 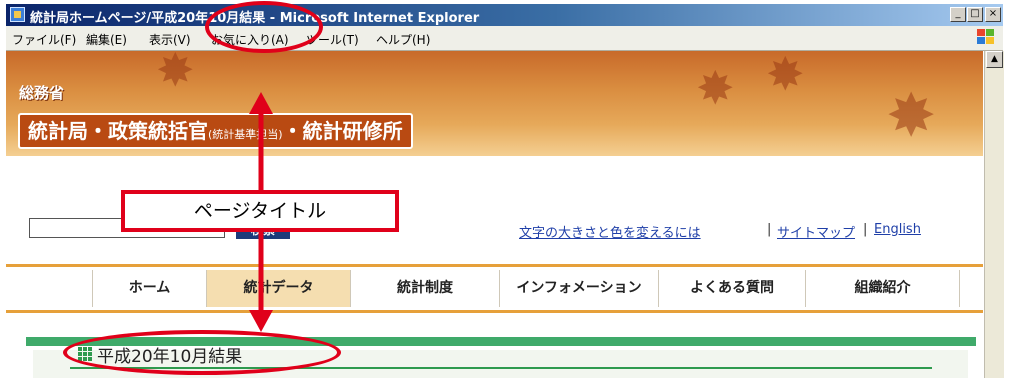 I want to click on page-title-callout: ページタイトル, so click(x=260, y=211).